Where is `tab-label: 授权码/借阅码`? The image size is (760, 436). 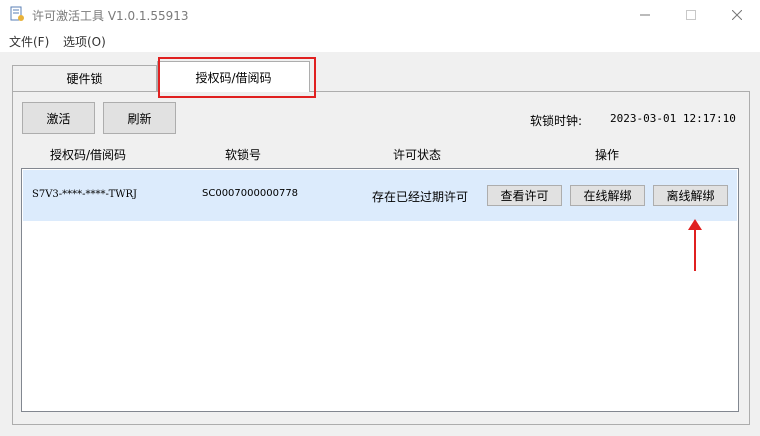
tab-label: 授权码/借阅码 is located at coordinates (233, 77).